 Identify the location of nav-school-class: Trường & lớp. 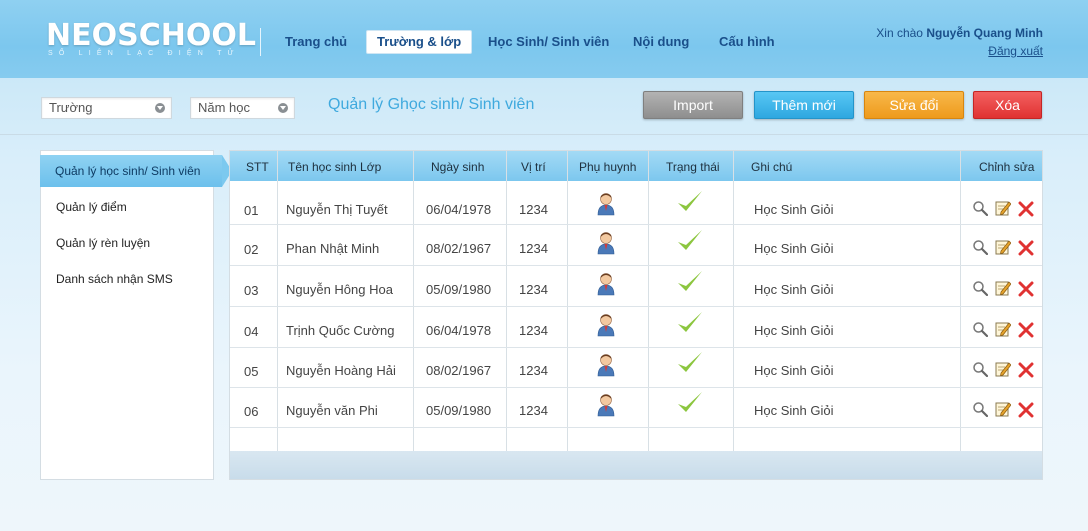
(419, 42).